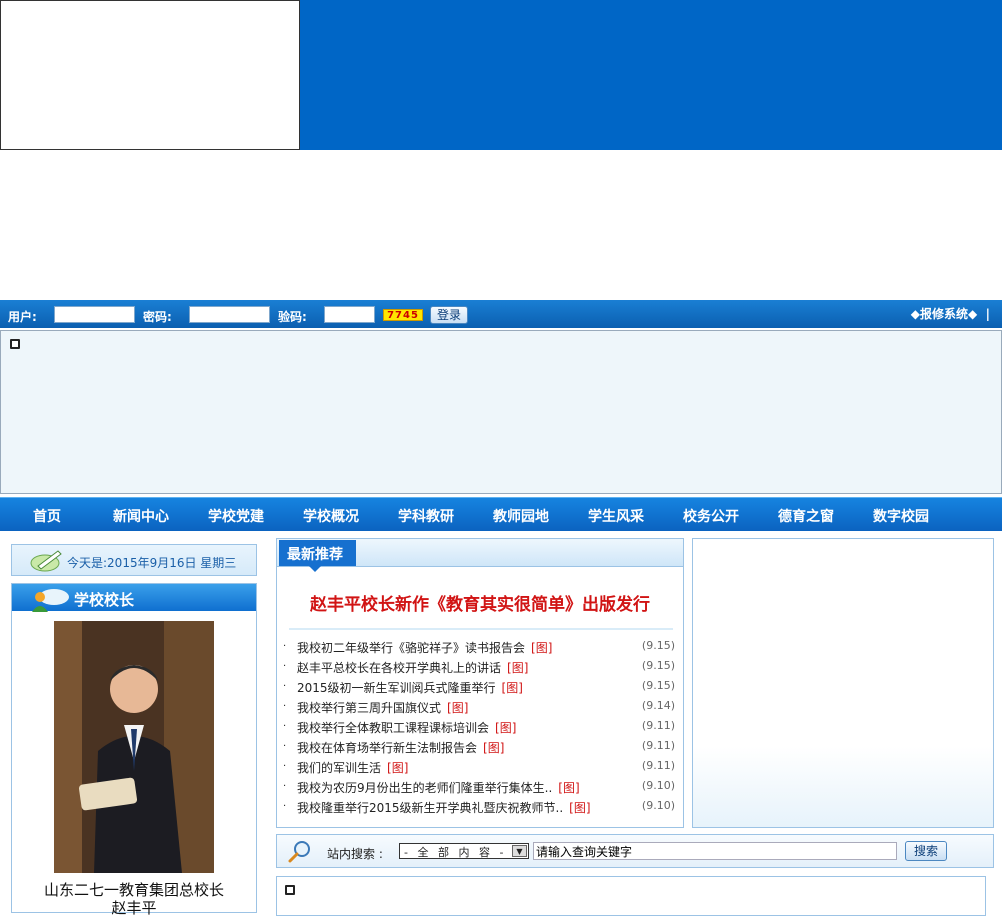 This screenshot has height=918, width=1002. I want to click on search-label: 站内搜索 :, so click(355, 854).